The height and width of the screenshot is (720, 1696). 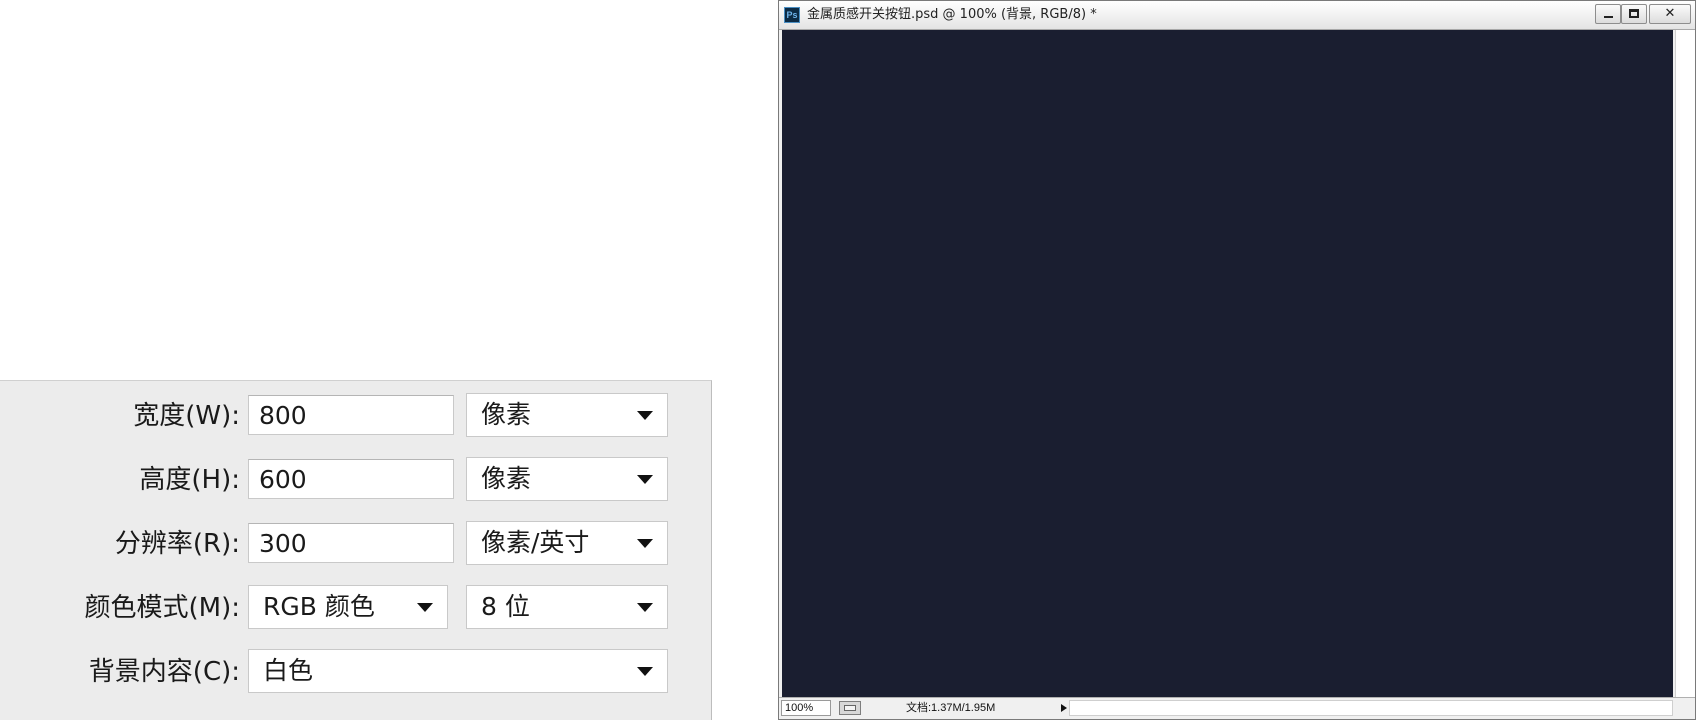 I want to click on resolution-unit-select: 像素/英寸, so click(x=567, y=543).